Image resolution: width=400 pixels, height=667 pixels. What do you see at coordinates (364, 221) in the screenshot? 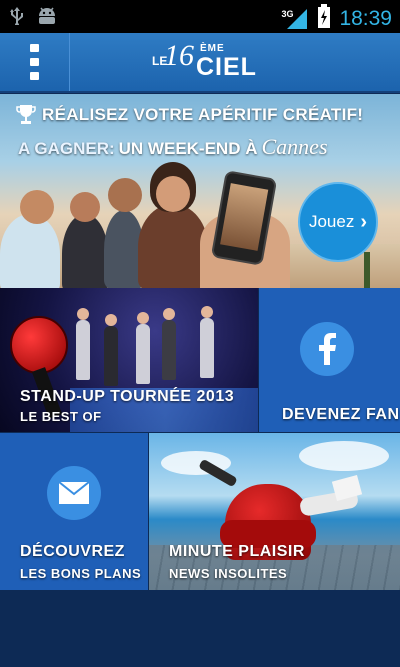
I see `chevron-right-icon: ›` at bounding box center [364, 221].